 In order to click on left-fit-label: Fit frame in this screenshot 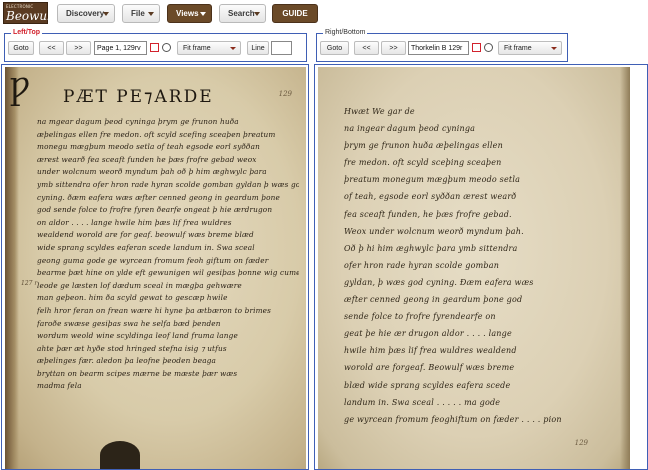, I will do `click(197, 48)`.